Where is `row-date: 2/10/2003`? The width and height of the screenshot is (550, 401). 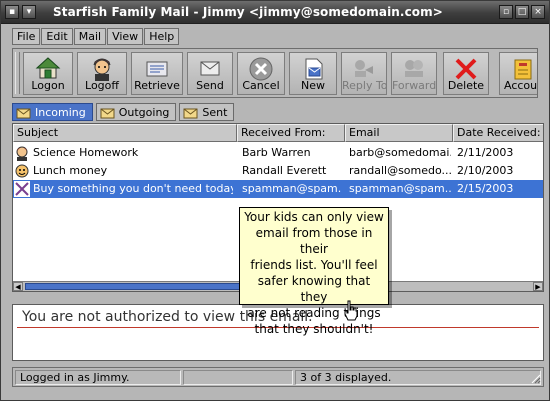 row-date: 2/10/2003 is located at coordinates (485, 170).